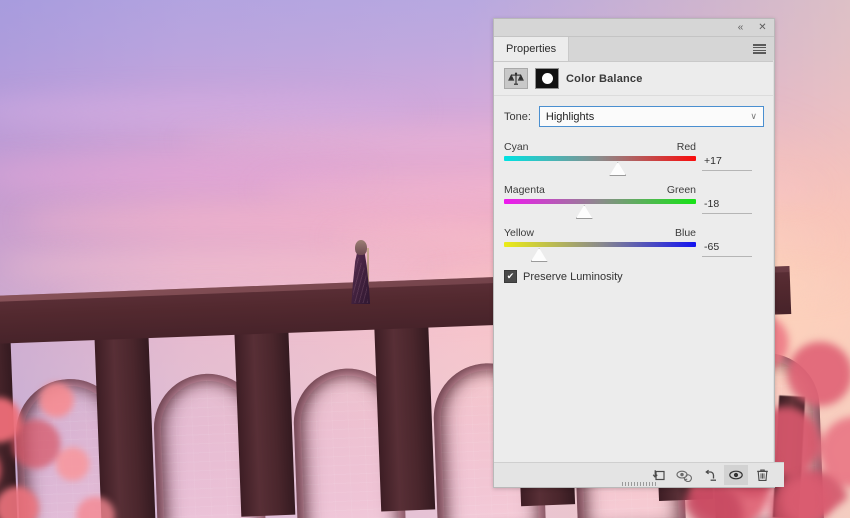  What do you see at coordinates (359, 272) in the screenshot?
I see `cloaked-figure` at bounding box center [359, 272].